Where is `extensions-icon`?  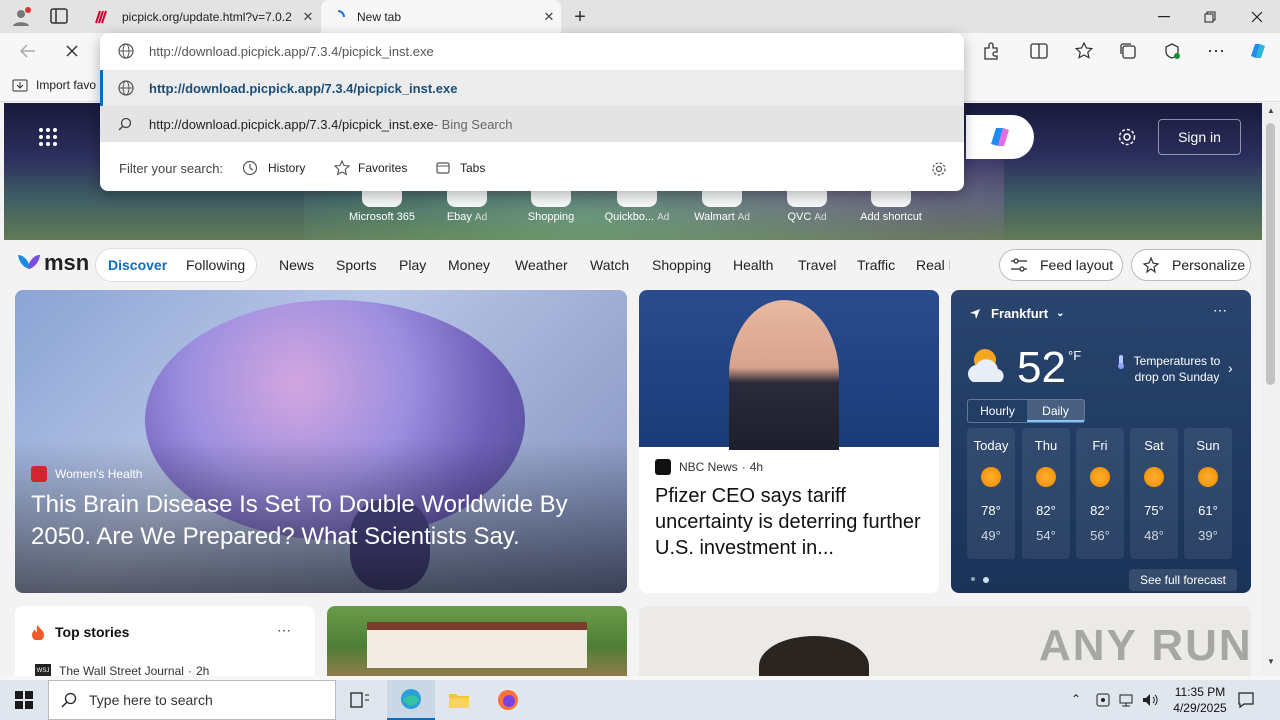
extensions-icon is located at coordinates (991, 51).